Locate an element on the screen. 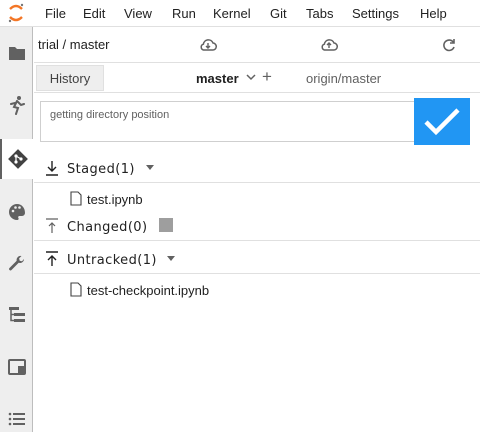 The image size is (480, 439). menu-file: File is located at coordinates (55, 13).